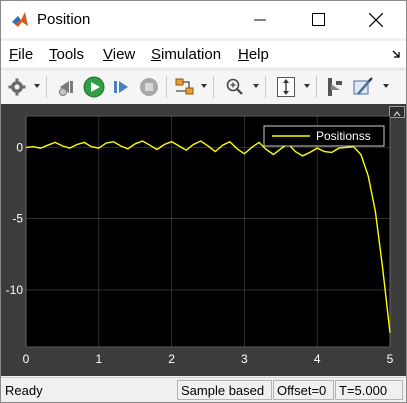 The width and height of the screenshot is (407, 403). I want to click on step-back-icon, so click(66, 88).